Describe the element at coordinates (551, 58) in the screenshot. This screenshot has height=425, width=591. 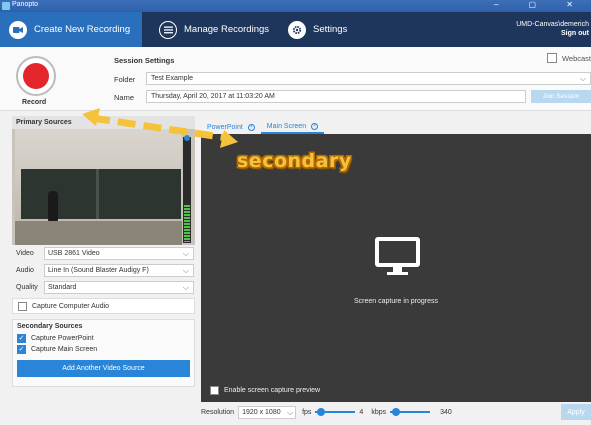
I see `webcast-checkbox` at that location.